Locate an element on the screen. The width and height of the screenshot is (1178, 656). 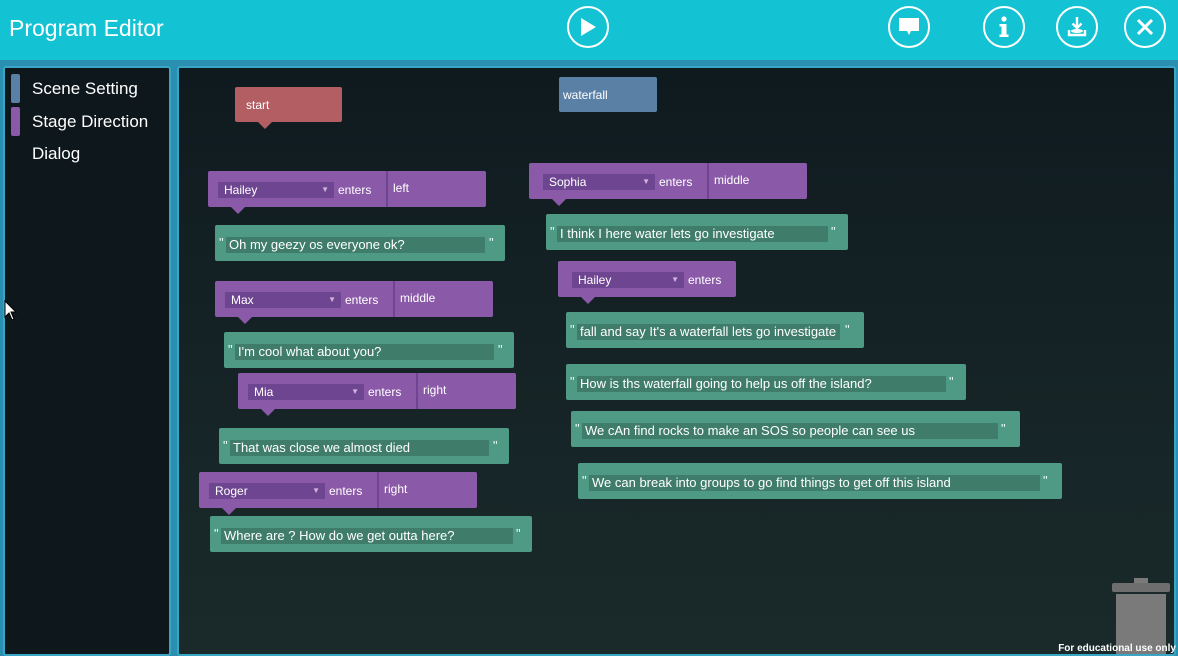
character-dropdown: Sophia ▼ is located at coordinates (599, 182).